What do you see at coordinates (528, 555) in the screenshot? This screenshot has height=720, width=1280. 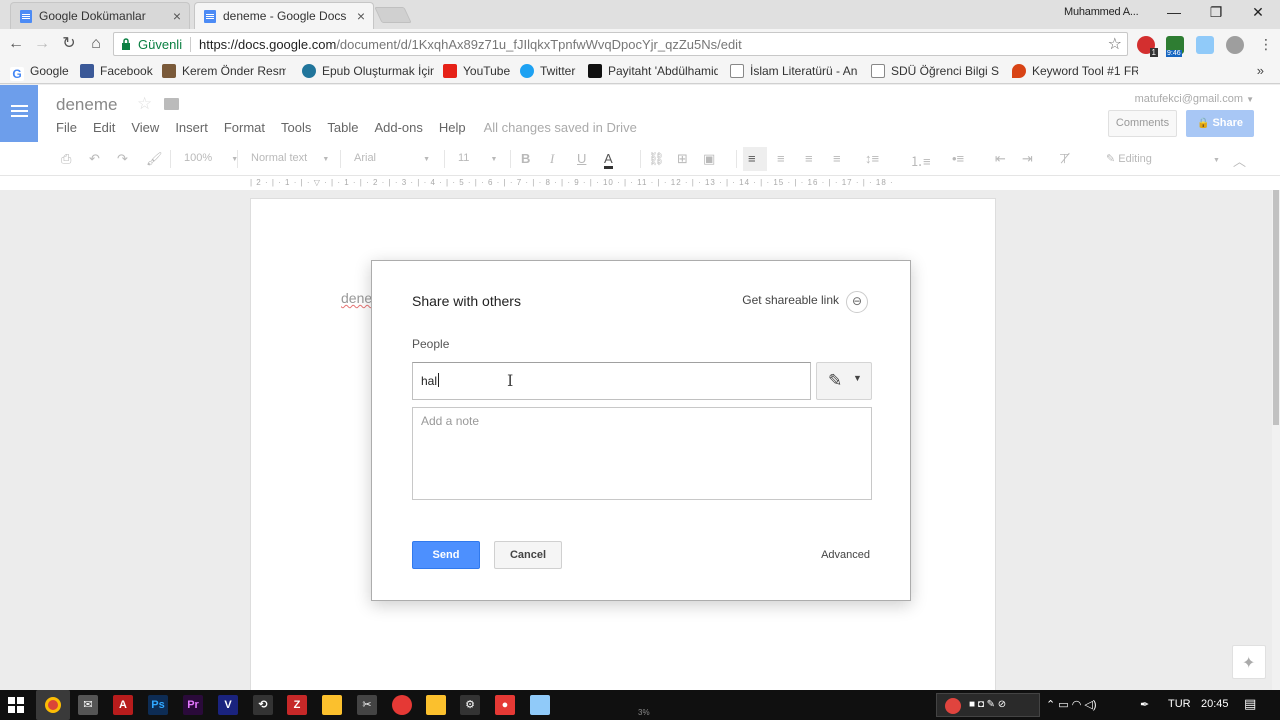 I see `cancel-button: Cancel` at bounding box center [528, 555].